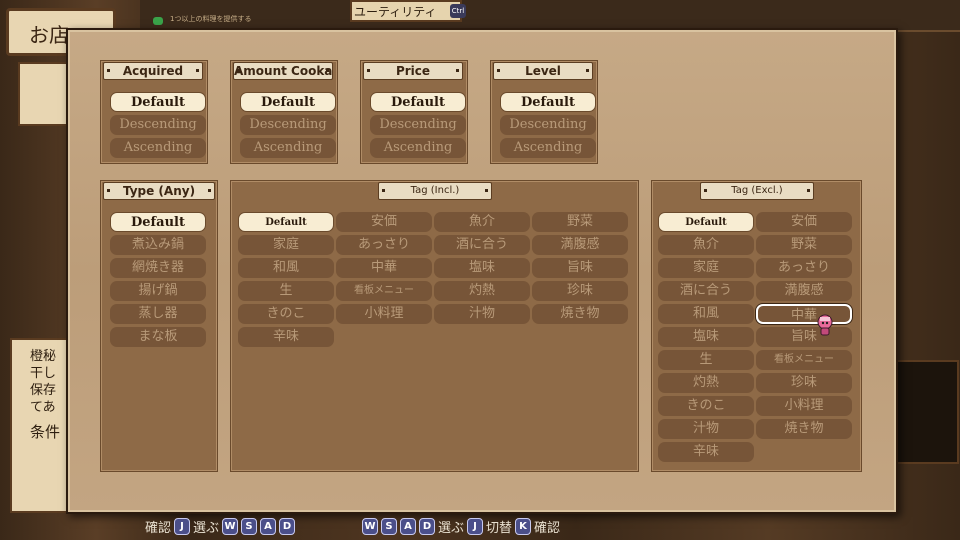 This screenshot has height=540, width=960. Describe the element at coordinates (706, 360) in the screenshot. I see `tag-exclude-button: 生` at that location.